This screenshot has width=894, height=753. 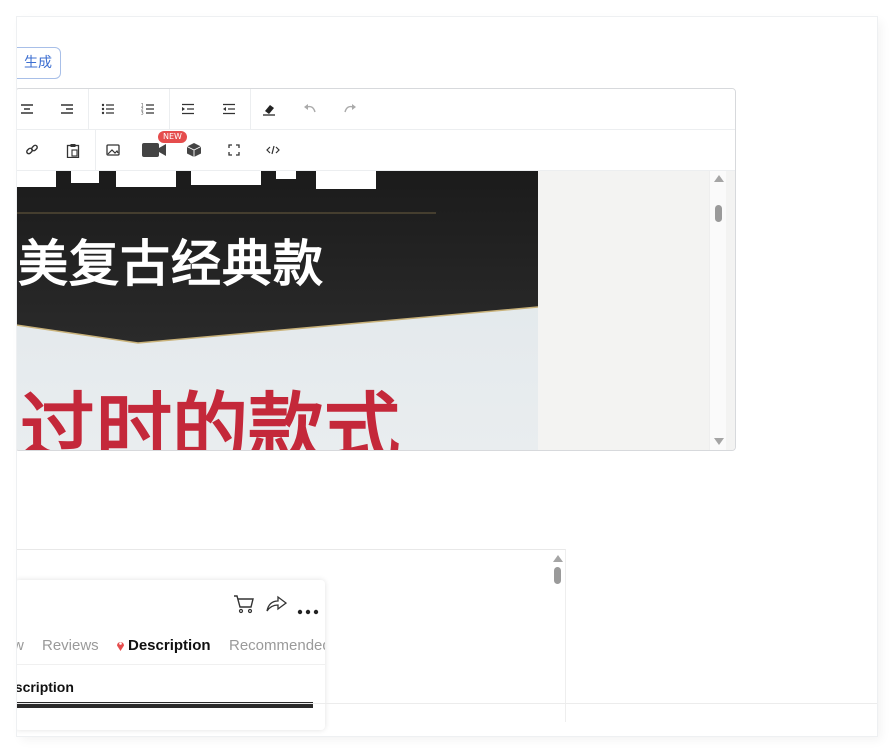 What do you see at coordinates (276, 606) in the screenshot?
I see `share-icon` at bounding box center [276, 606].